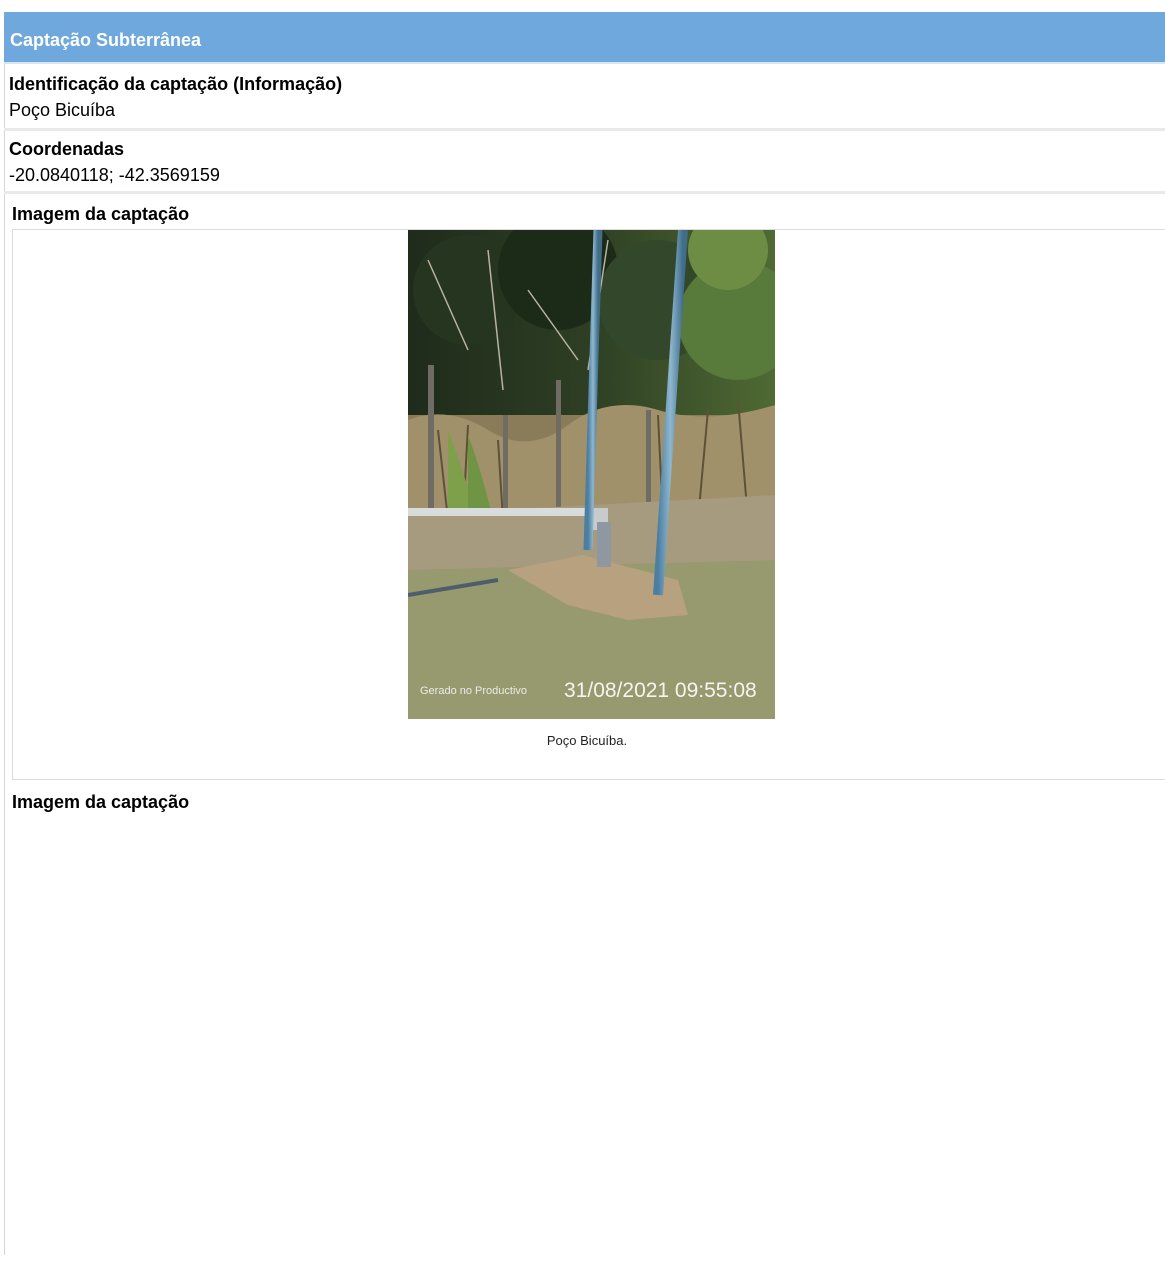 Image resolution: width=1165 pixels, height=1275 pixels. Describe the element at coordinates (106, 40) in the screenshot. I see `section-title: Captação Subterrânea` at that location.